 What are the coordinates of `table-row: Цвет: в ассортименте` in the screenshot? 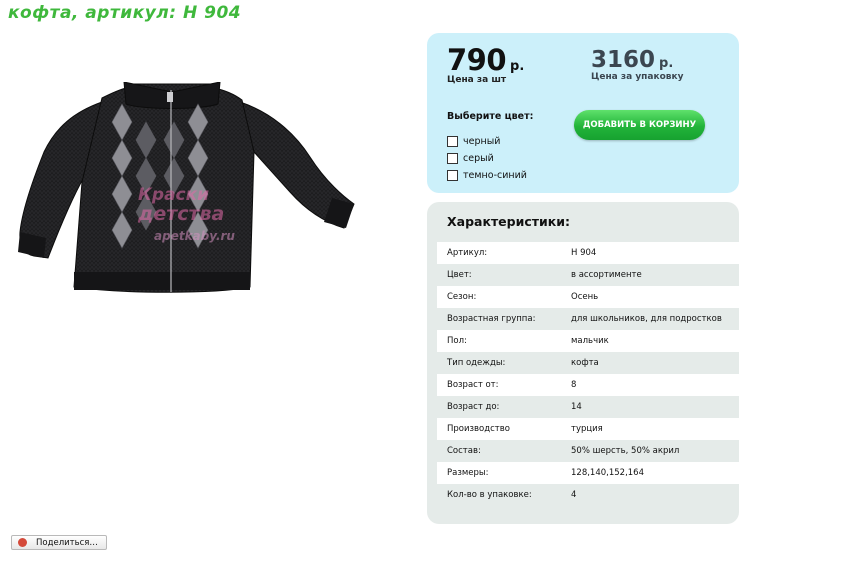 It's located at (588, 275).